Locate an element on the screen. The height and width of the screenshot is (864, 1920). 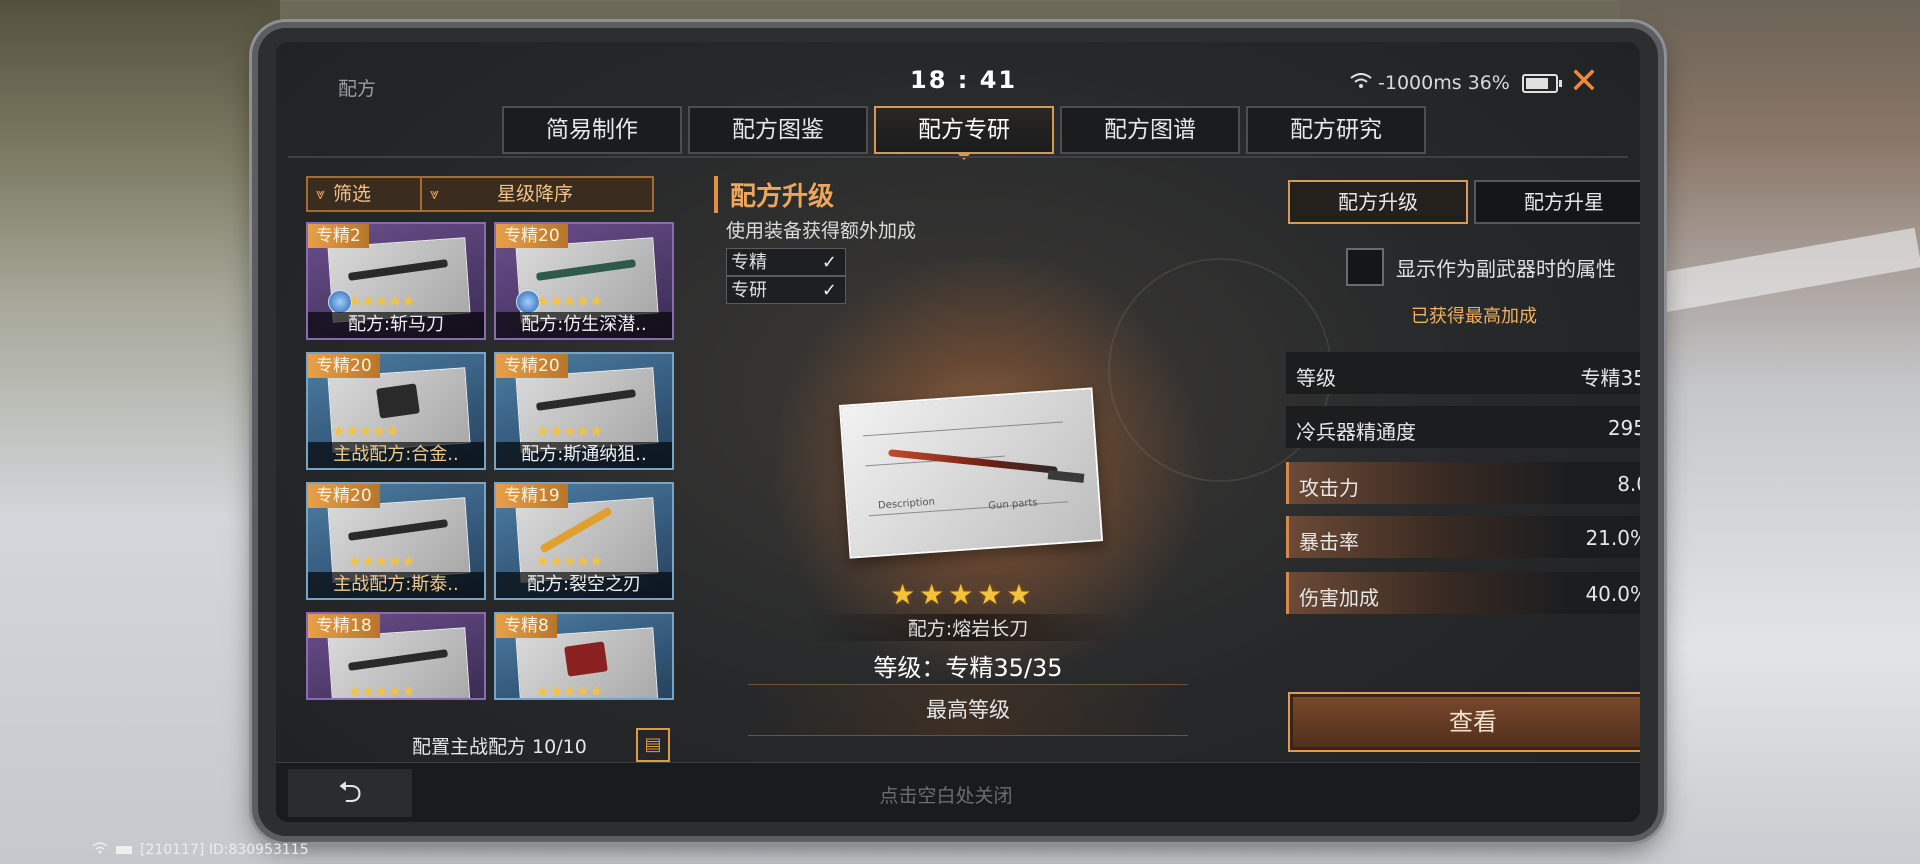
stat-value: 295 is located at coordinates (1623, 428).